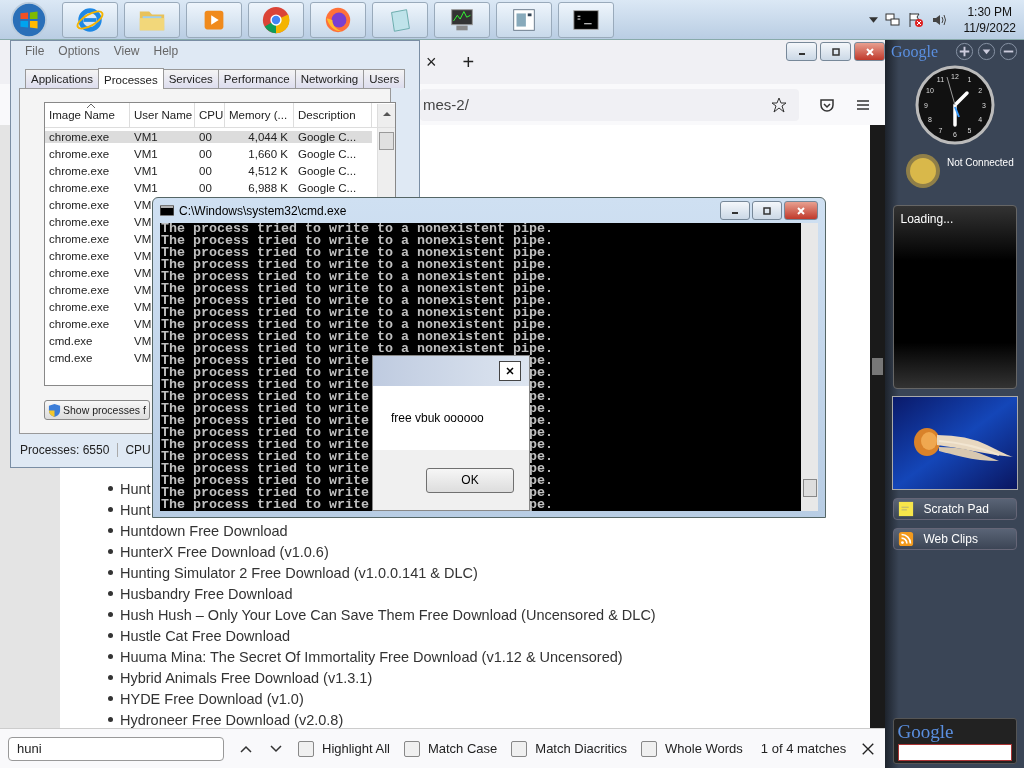 The width and height of the screenshot is (1024, 768). Describe the element at coordinates (263, 210) in the screenshot. I see `window-title: C:\Windows\system32\cmd.exe` at that location.